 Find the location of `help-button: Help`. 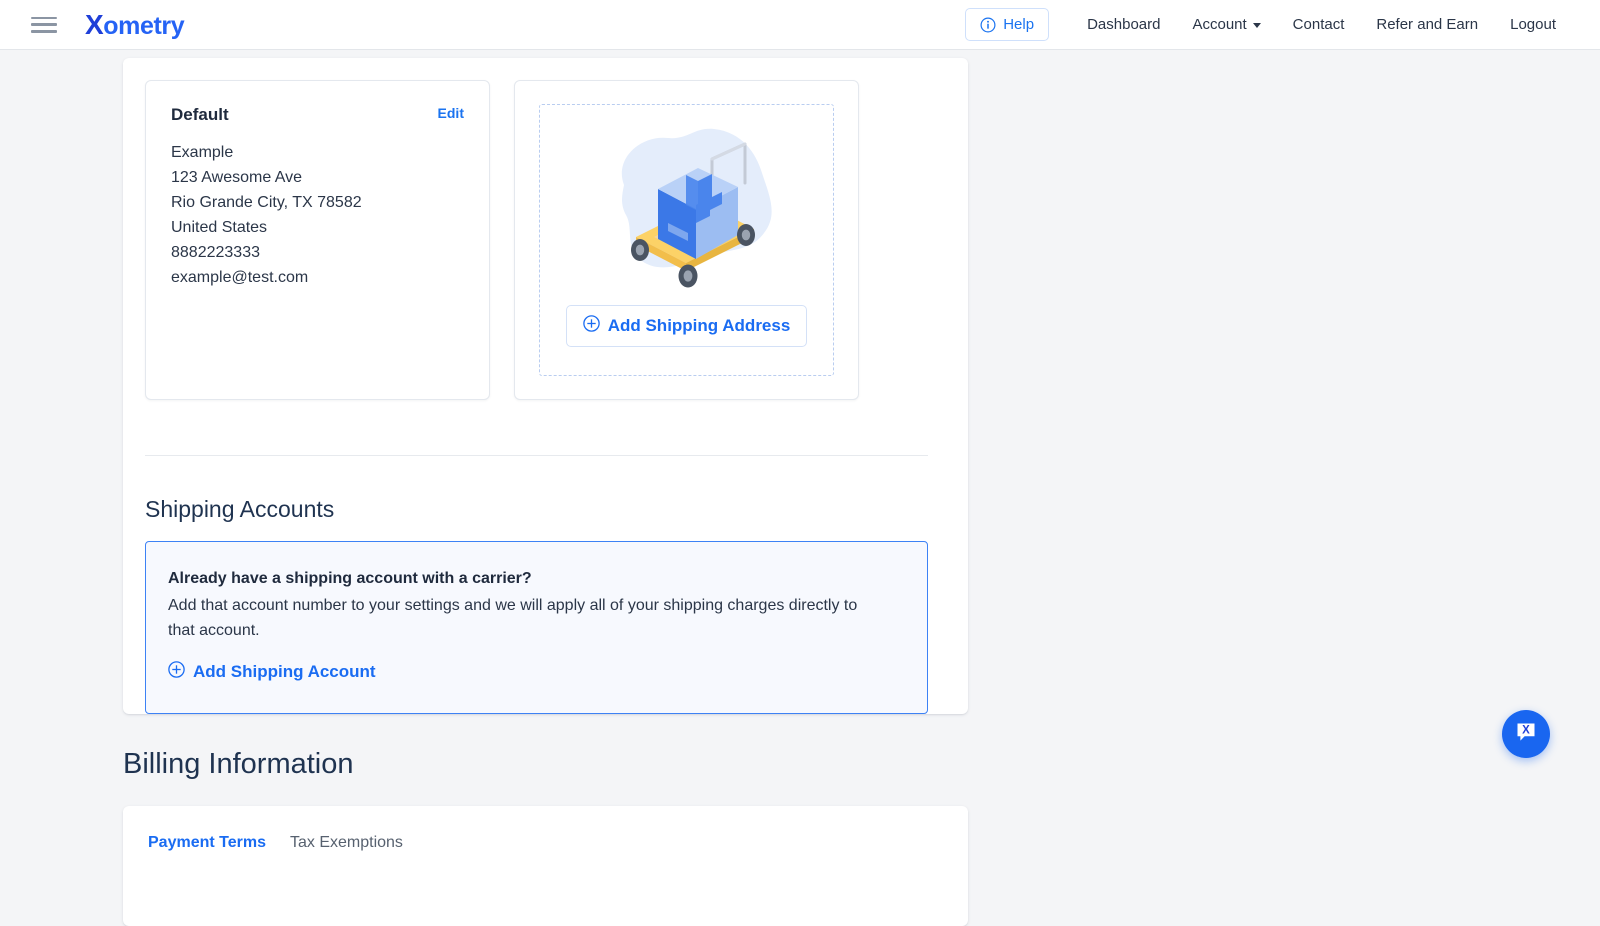

help-button: Help is located at coordinates (1007, 24).